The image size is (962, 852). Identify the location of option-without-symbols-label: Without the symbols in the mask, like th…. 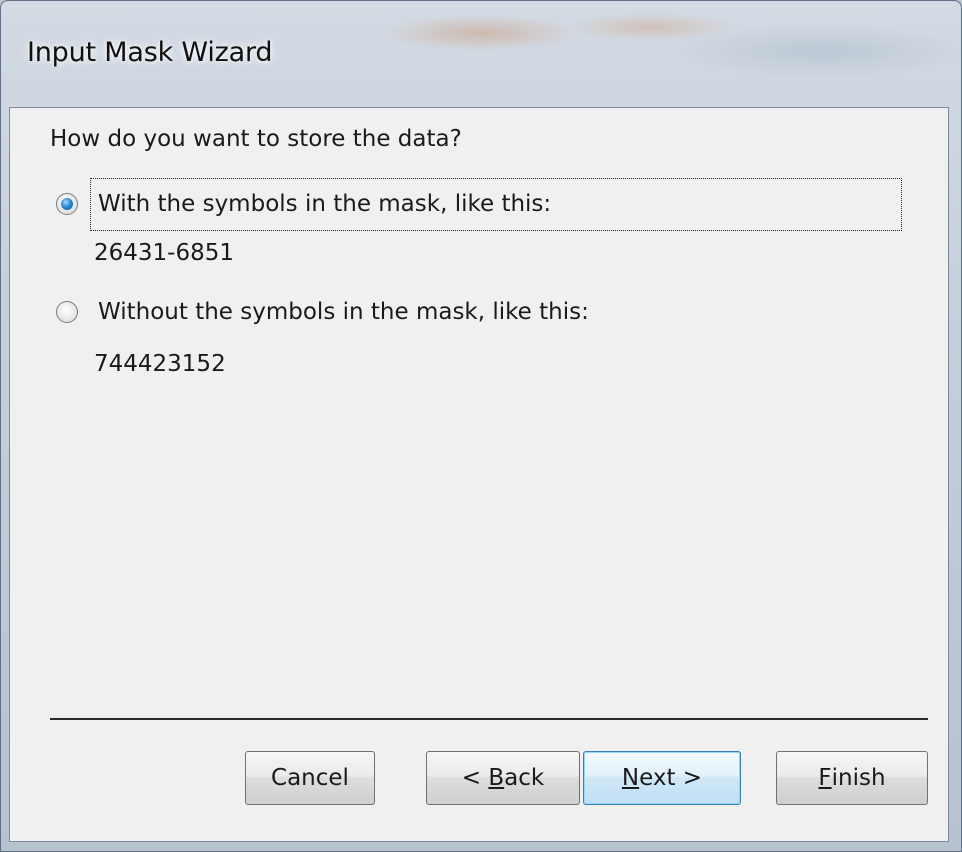
(343, 312).